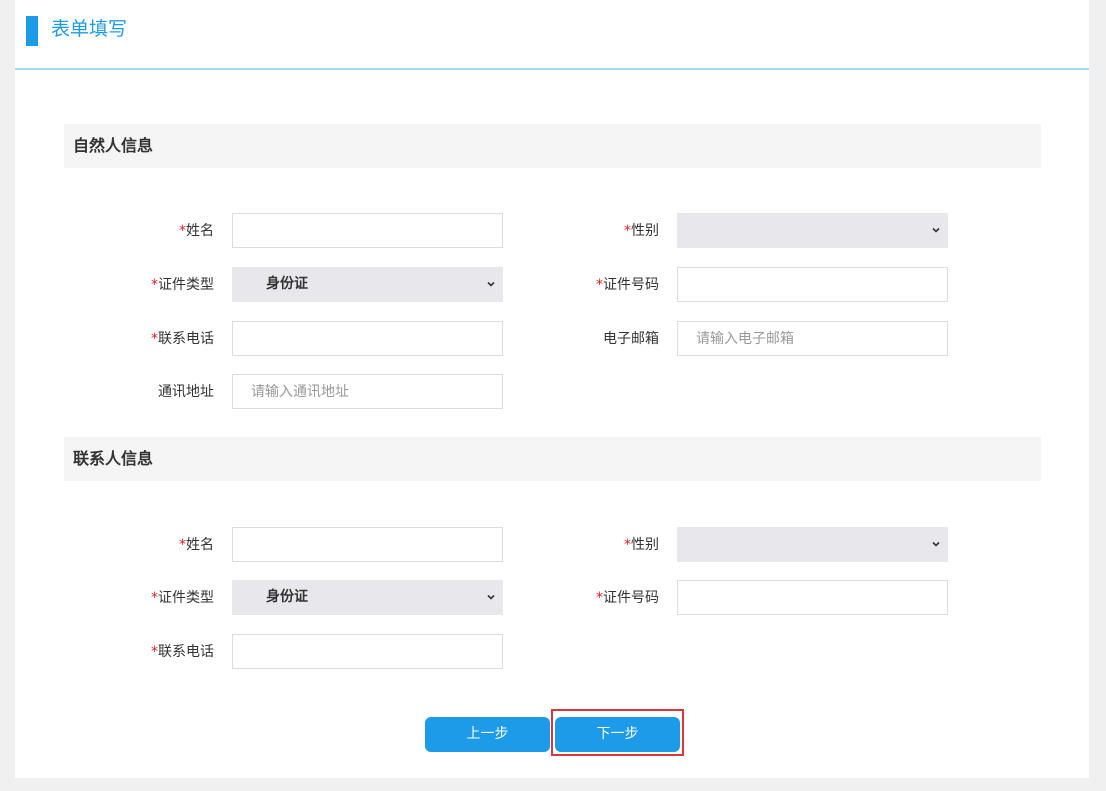 The image size is (1106, 791). Describe the element at coordinates (113, 145) in the screenshot. I see `section-title: 自然人信息` at that location.